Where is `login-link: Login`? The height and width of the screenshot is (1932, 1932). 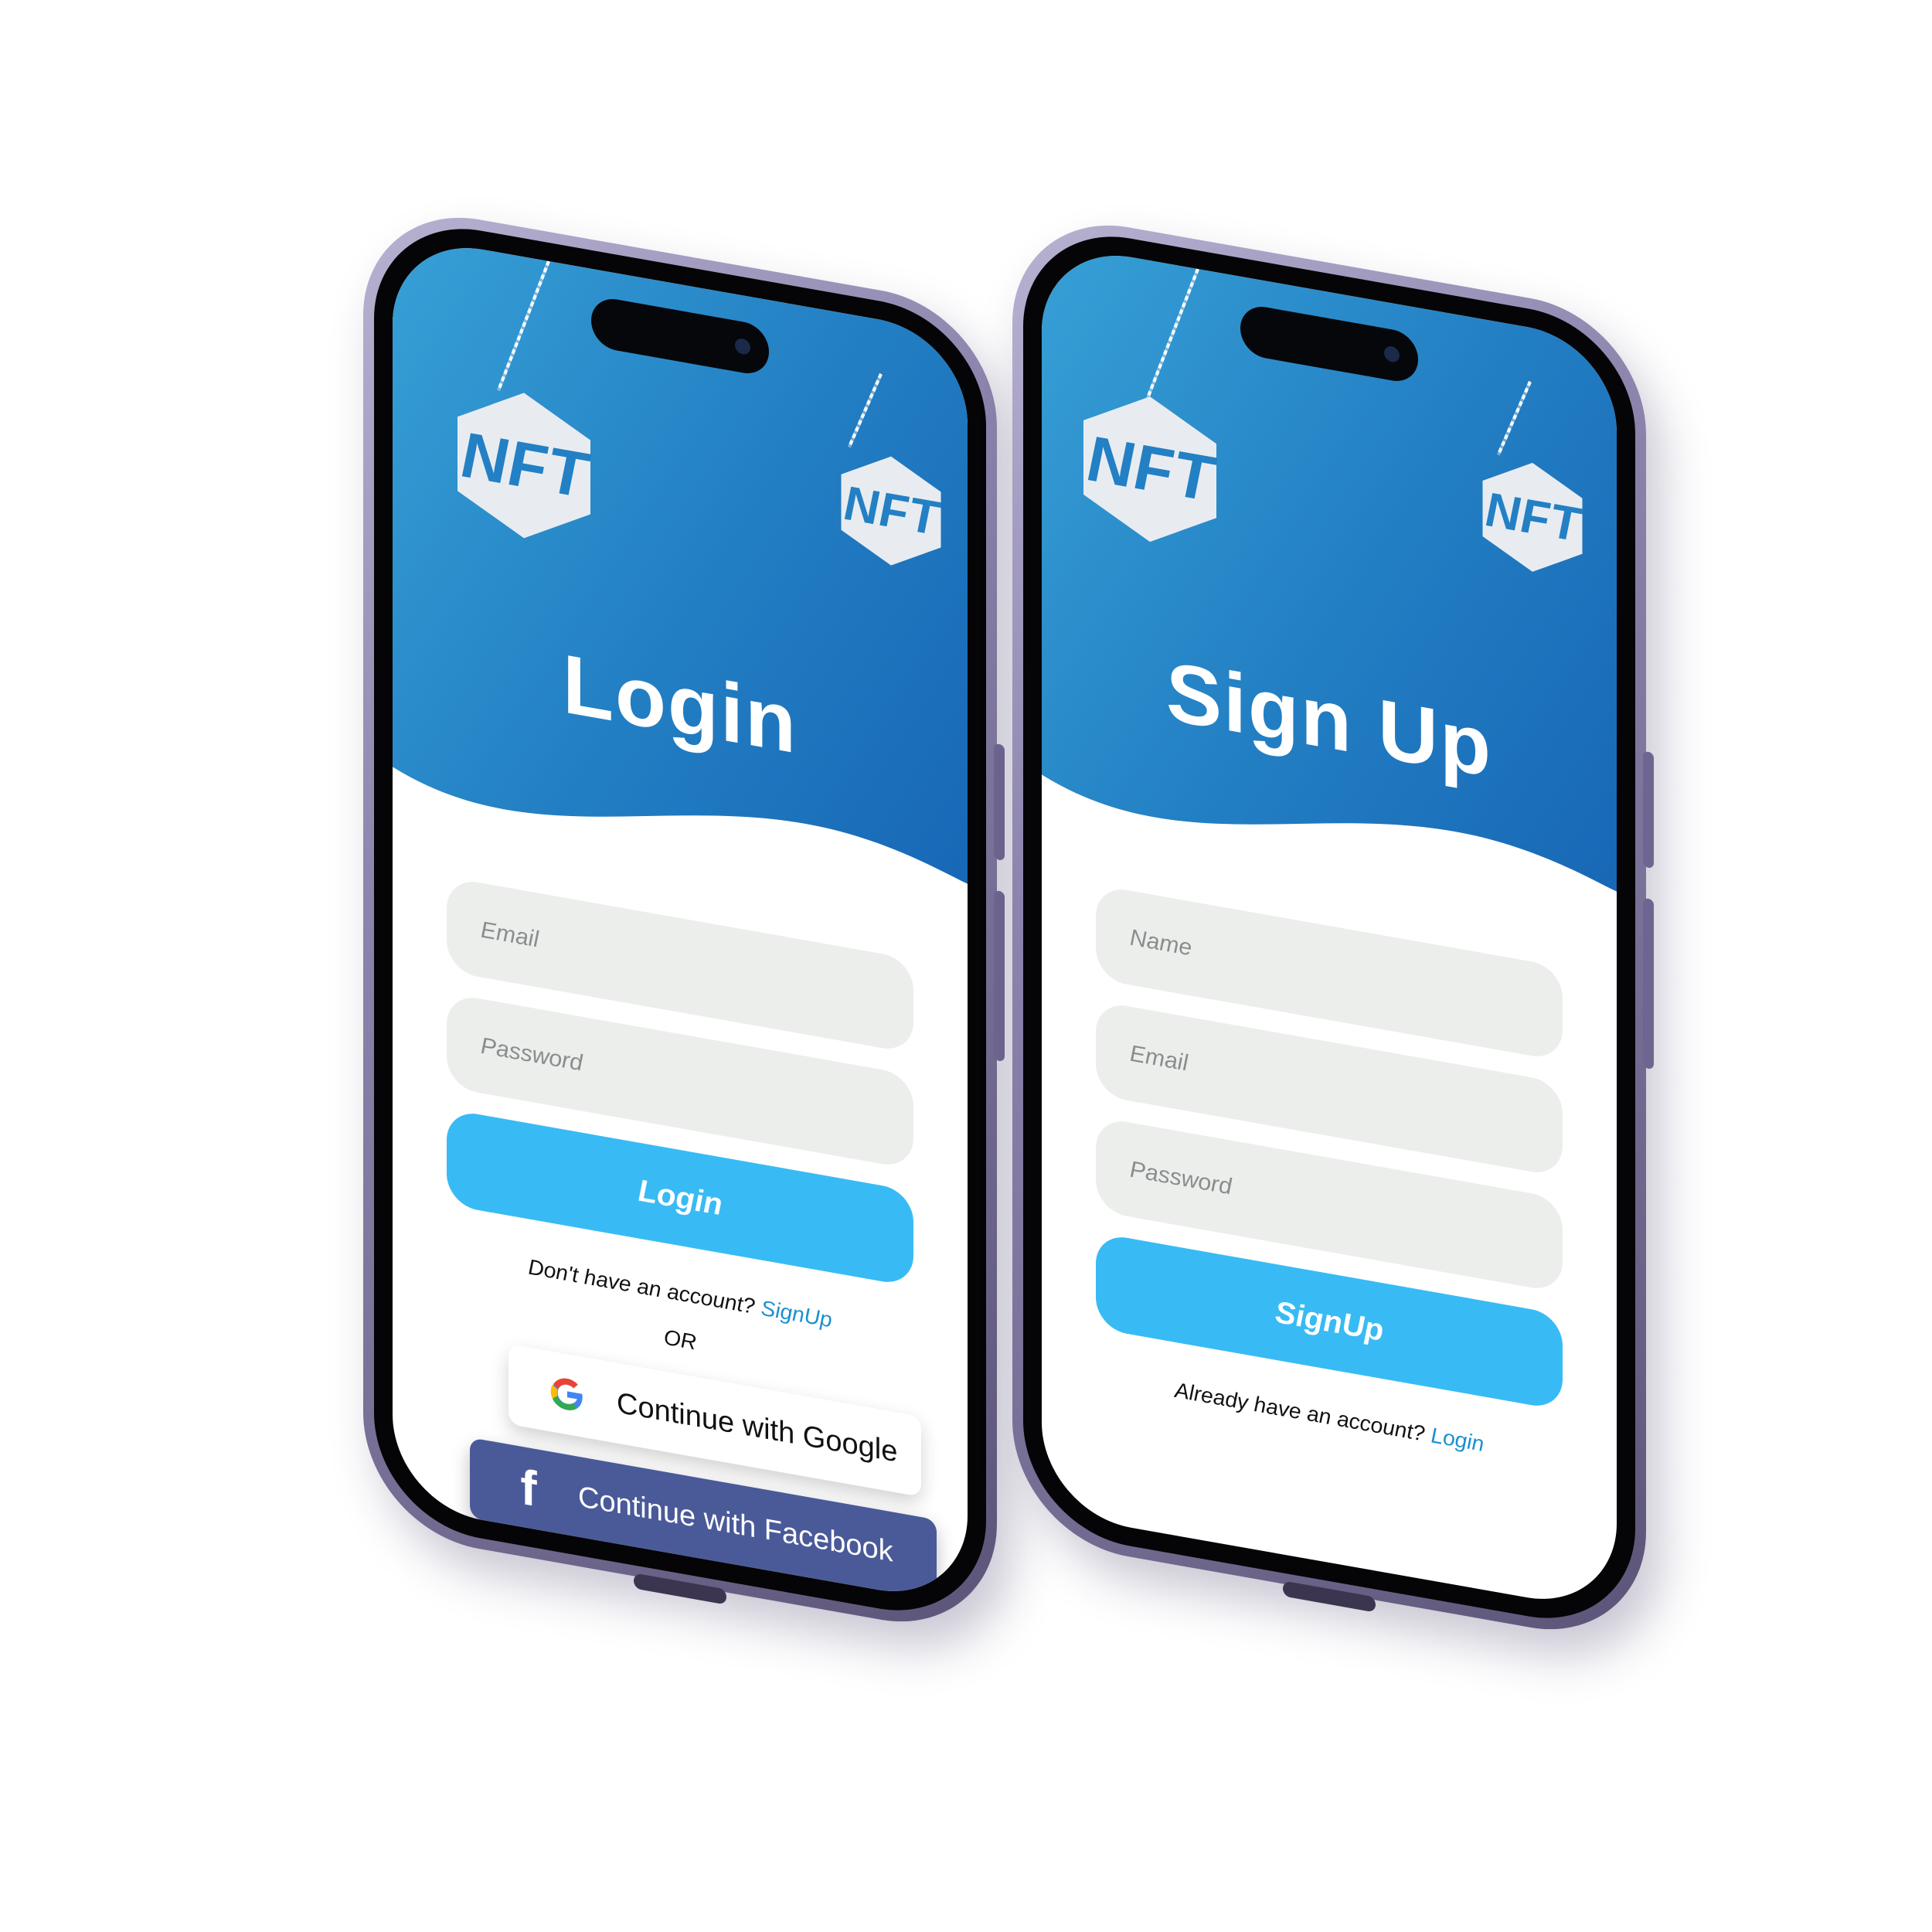 login-link: Login is located at coordinates (1458, 1440).